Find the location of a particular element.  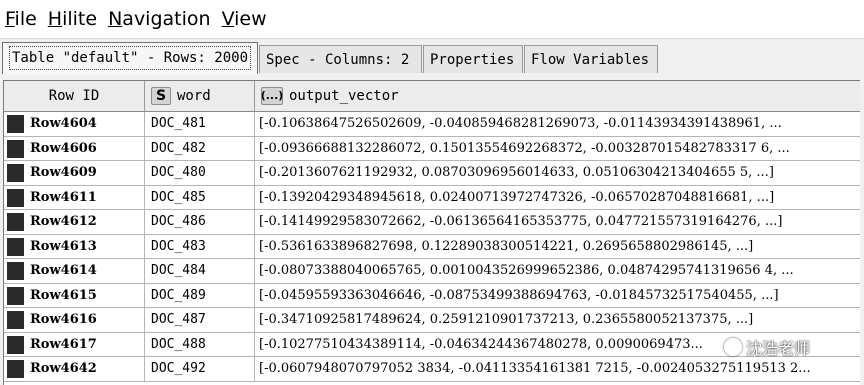

menu-item: View is located at coordinates (245, 19).